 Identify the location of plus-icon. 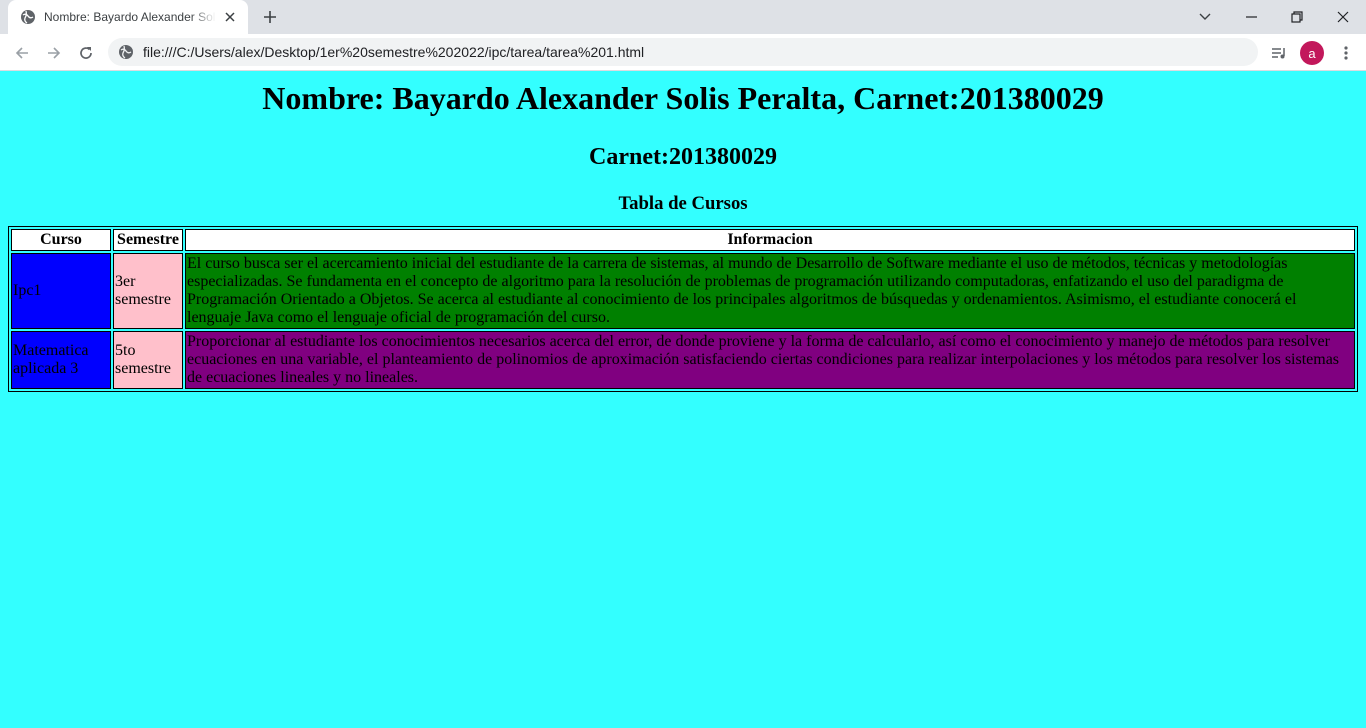
(270, 17).